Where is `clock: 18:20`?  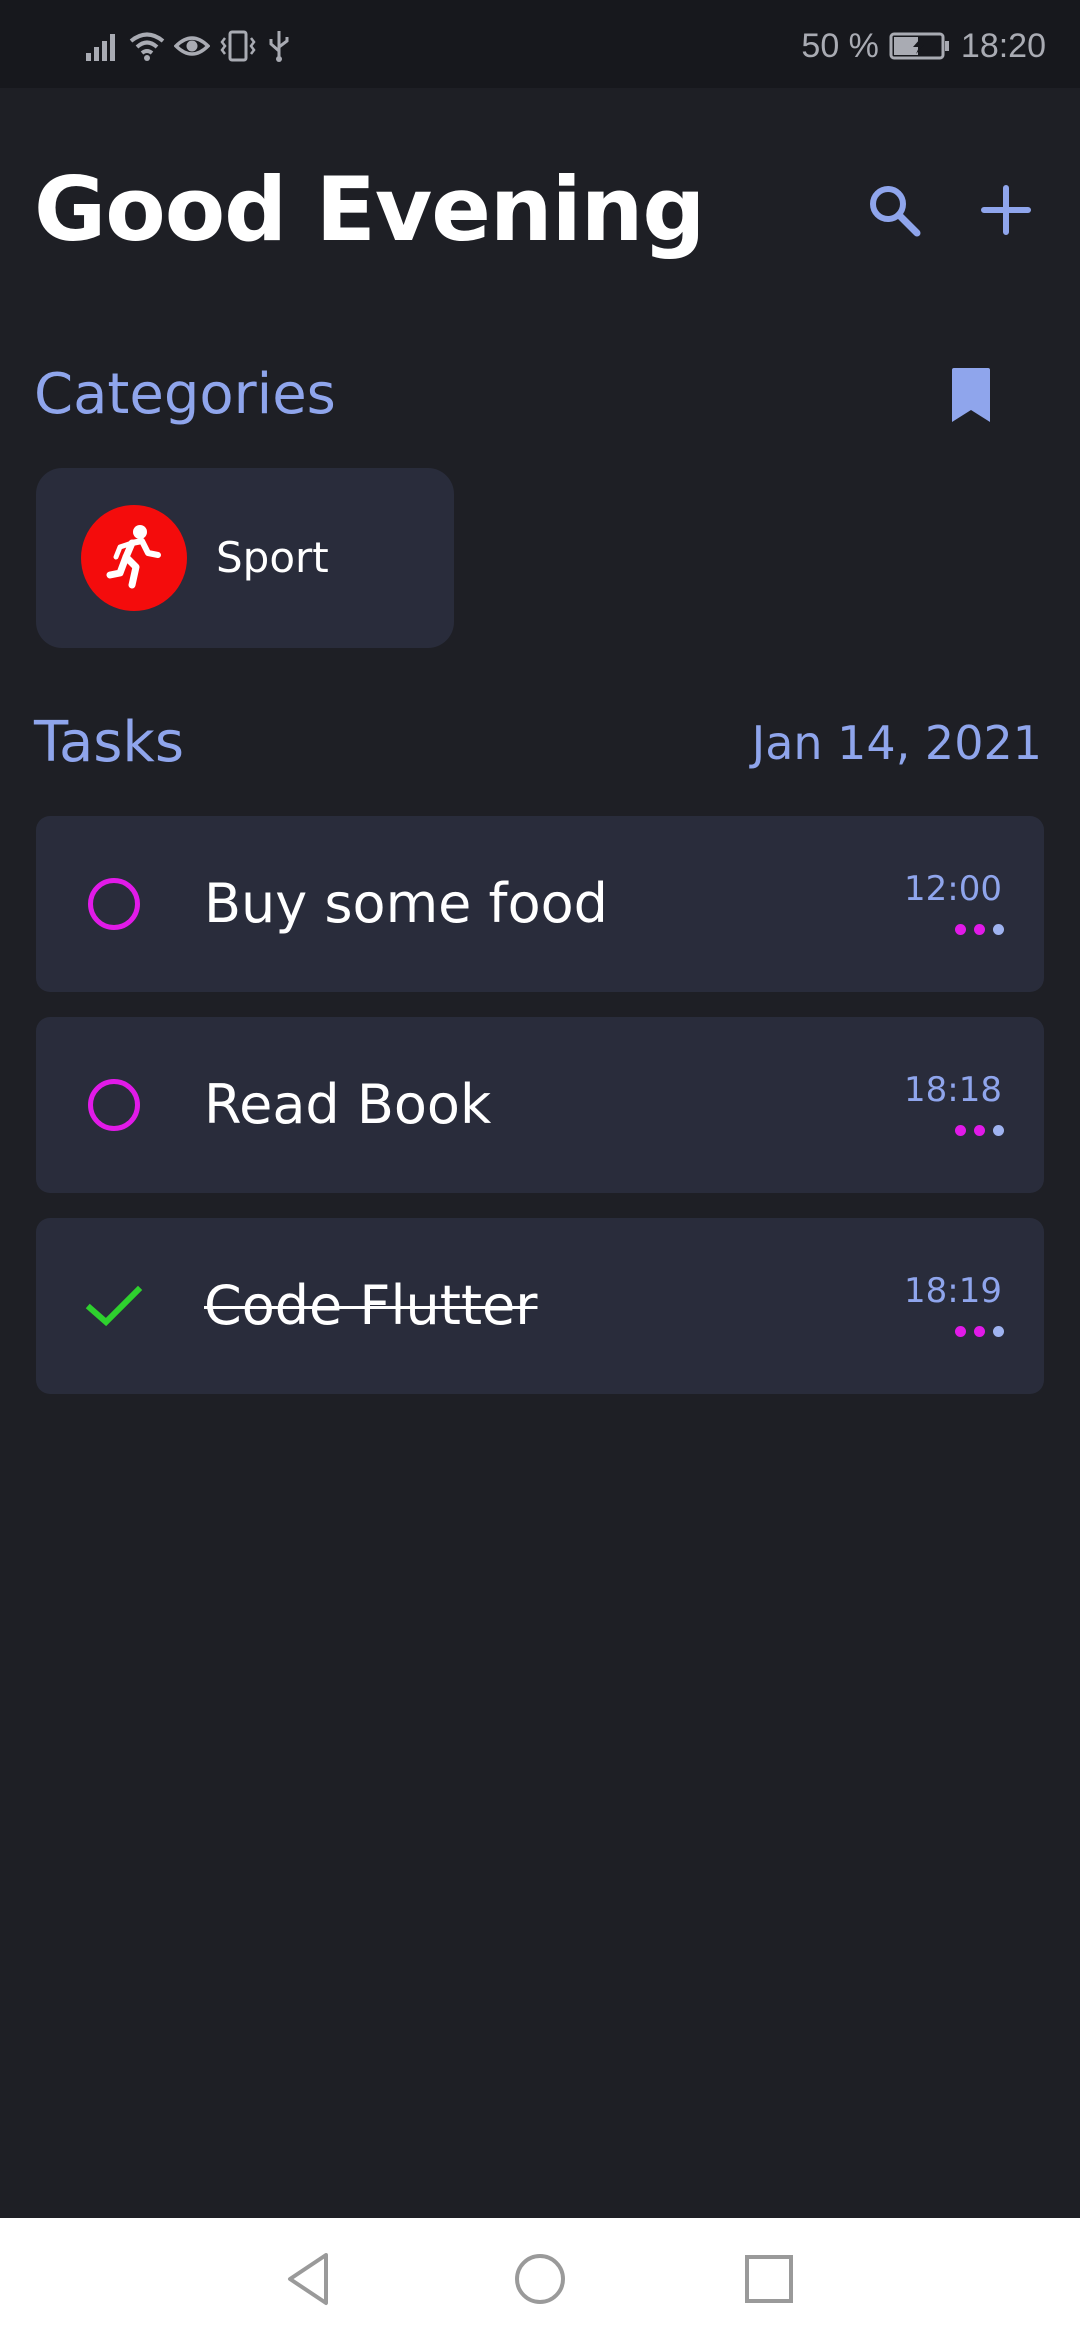 clock: 18:20 is located at coordinates (1003, 45).